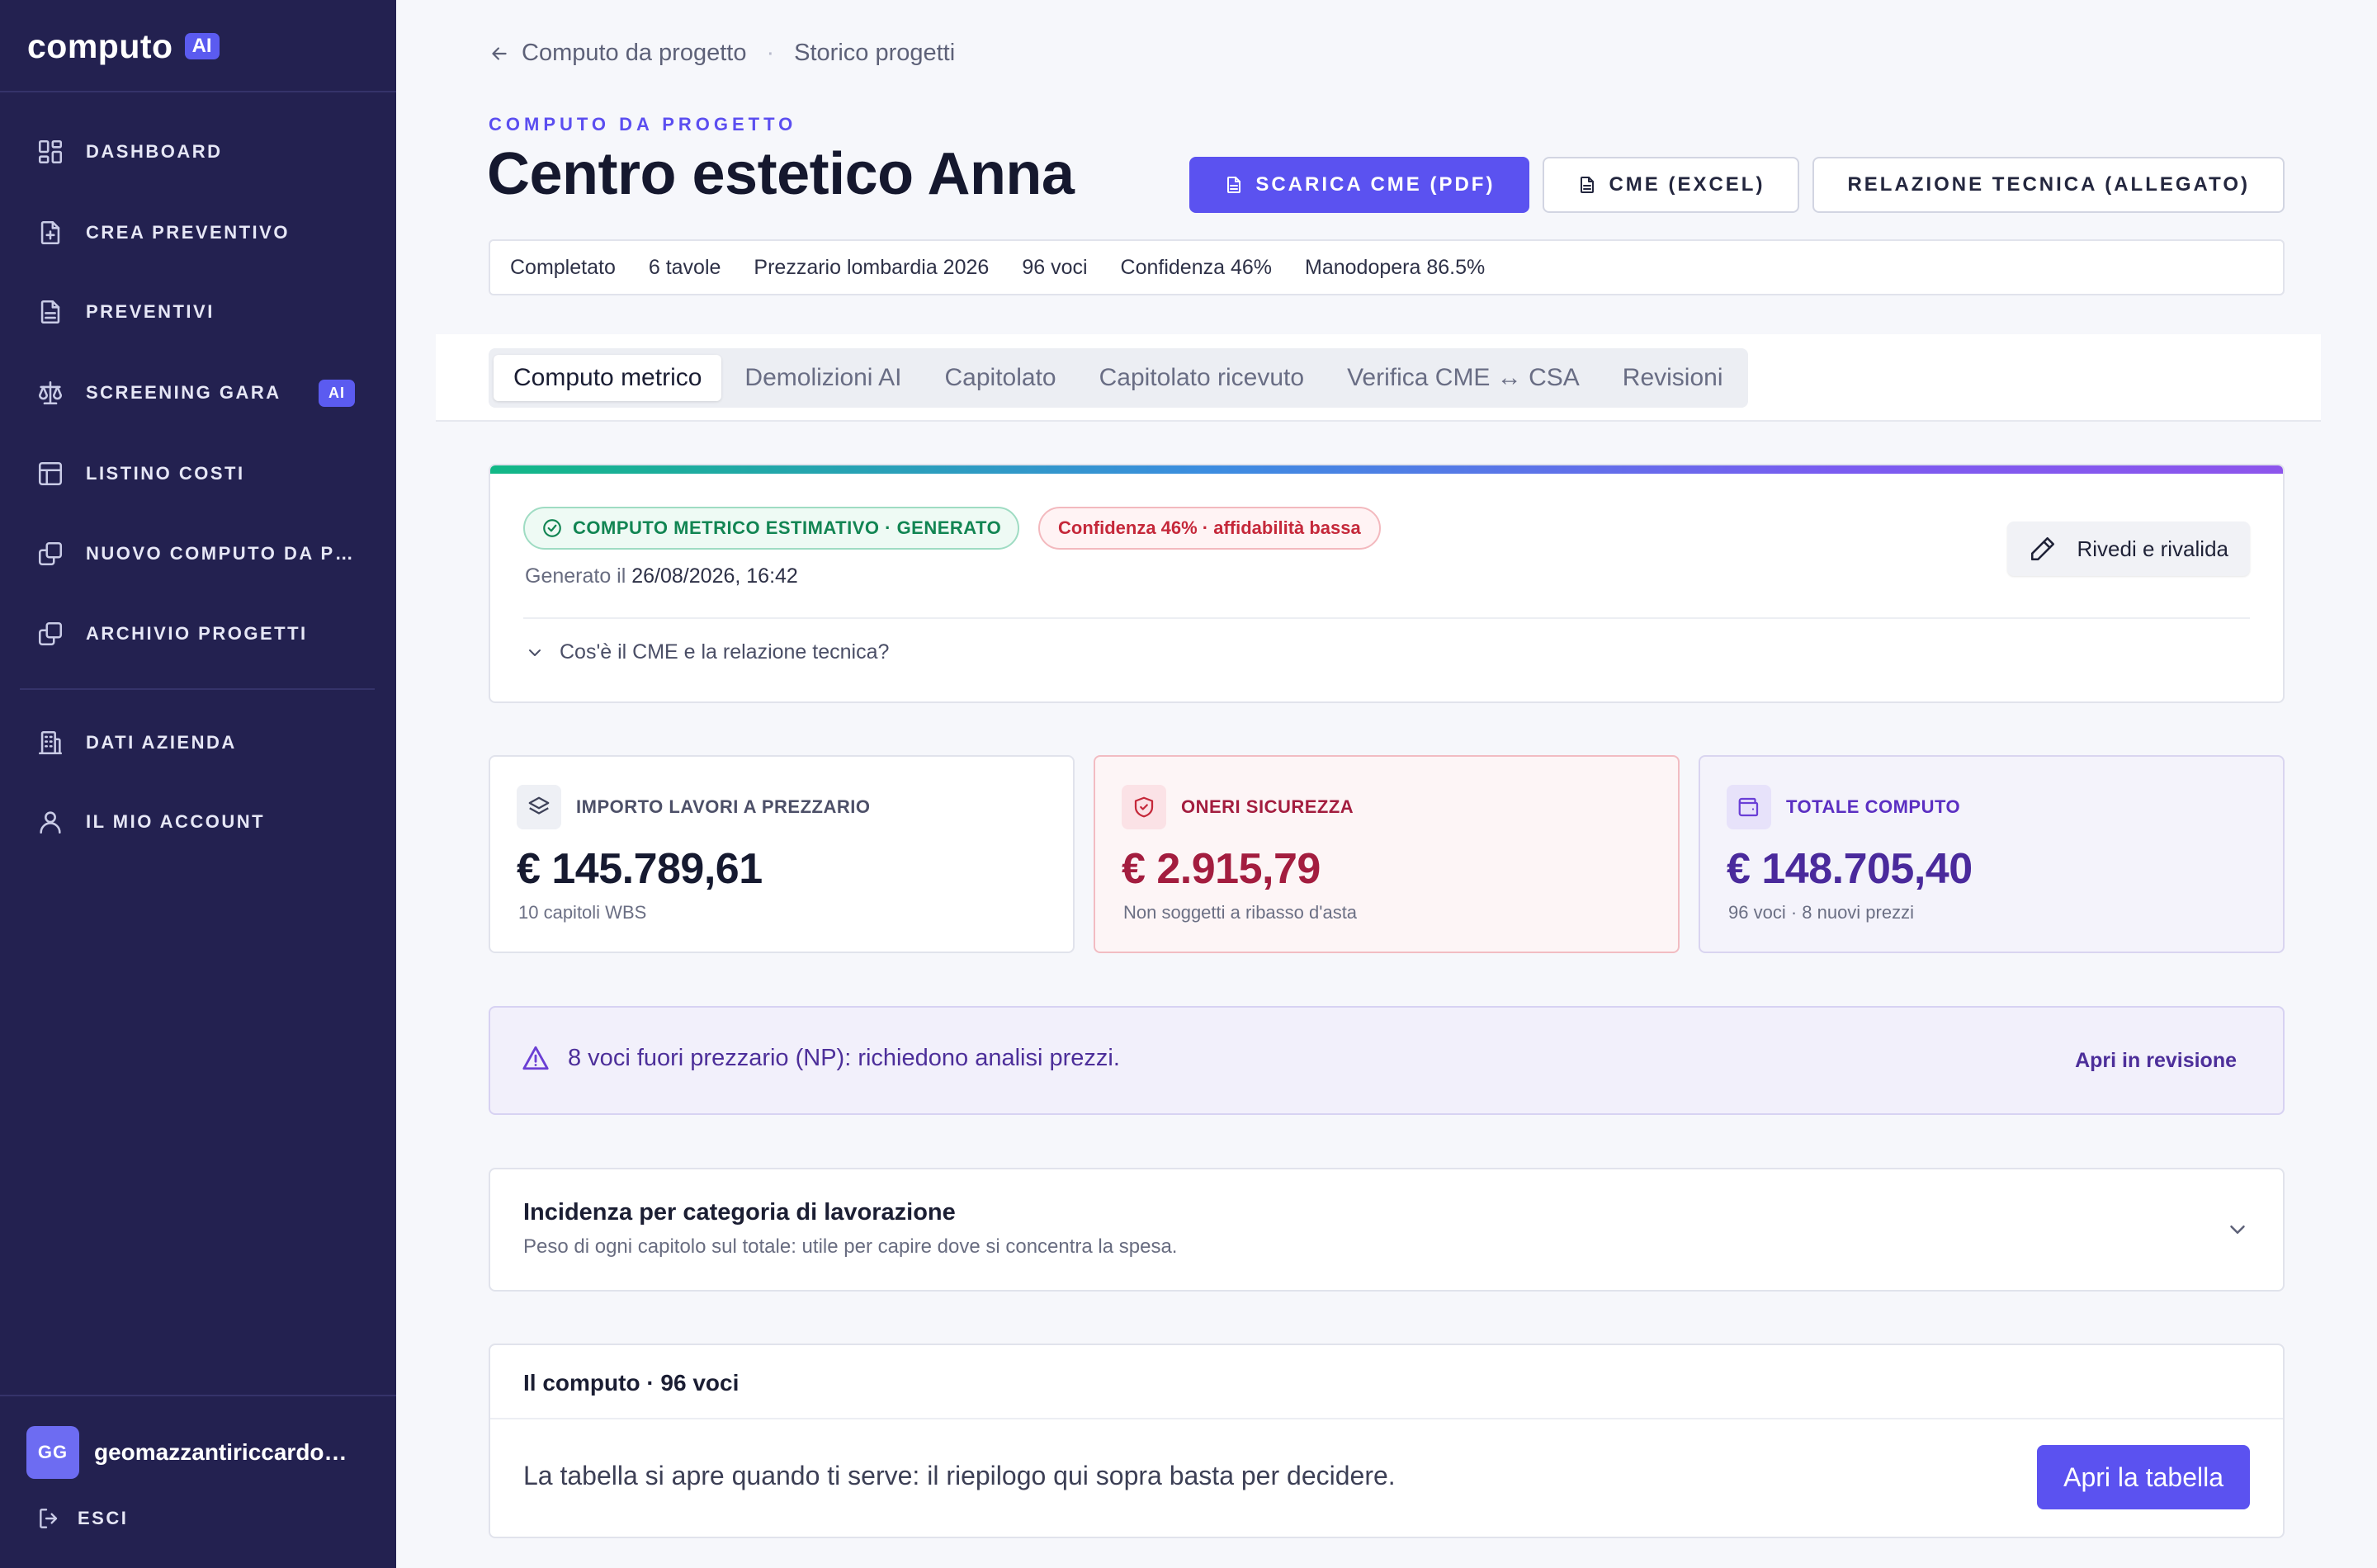 This screenshot has width=2377, height=1568. Describe the element at coordinates (1000, 378) in the screenshot. I see `tab-capitolato: Capitolato` at that location.